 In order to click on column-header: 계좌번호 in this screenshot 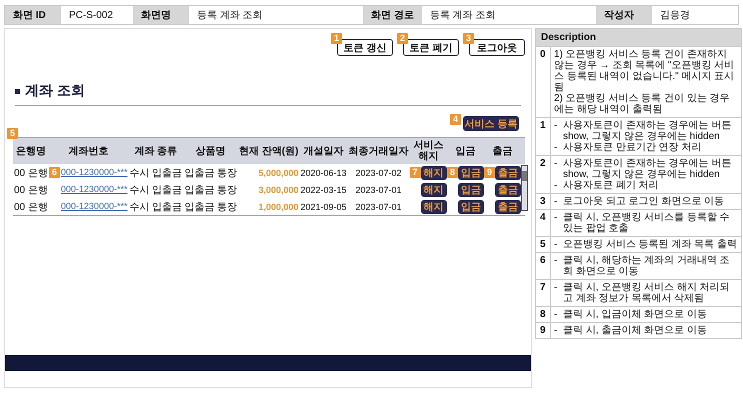, I will do `click(88, 151)`.